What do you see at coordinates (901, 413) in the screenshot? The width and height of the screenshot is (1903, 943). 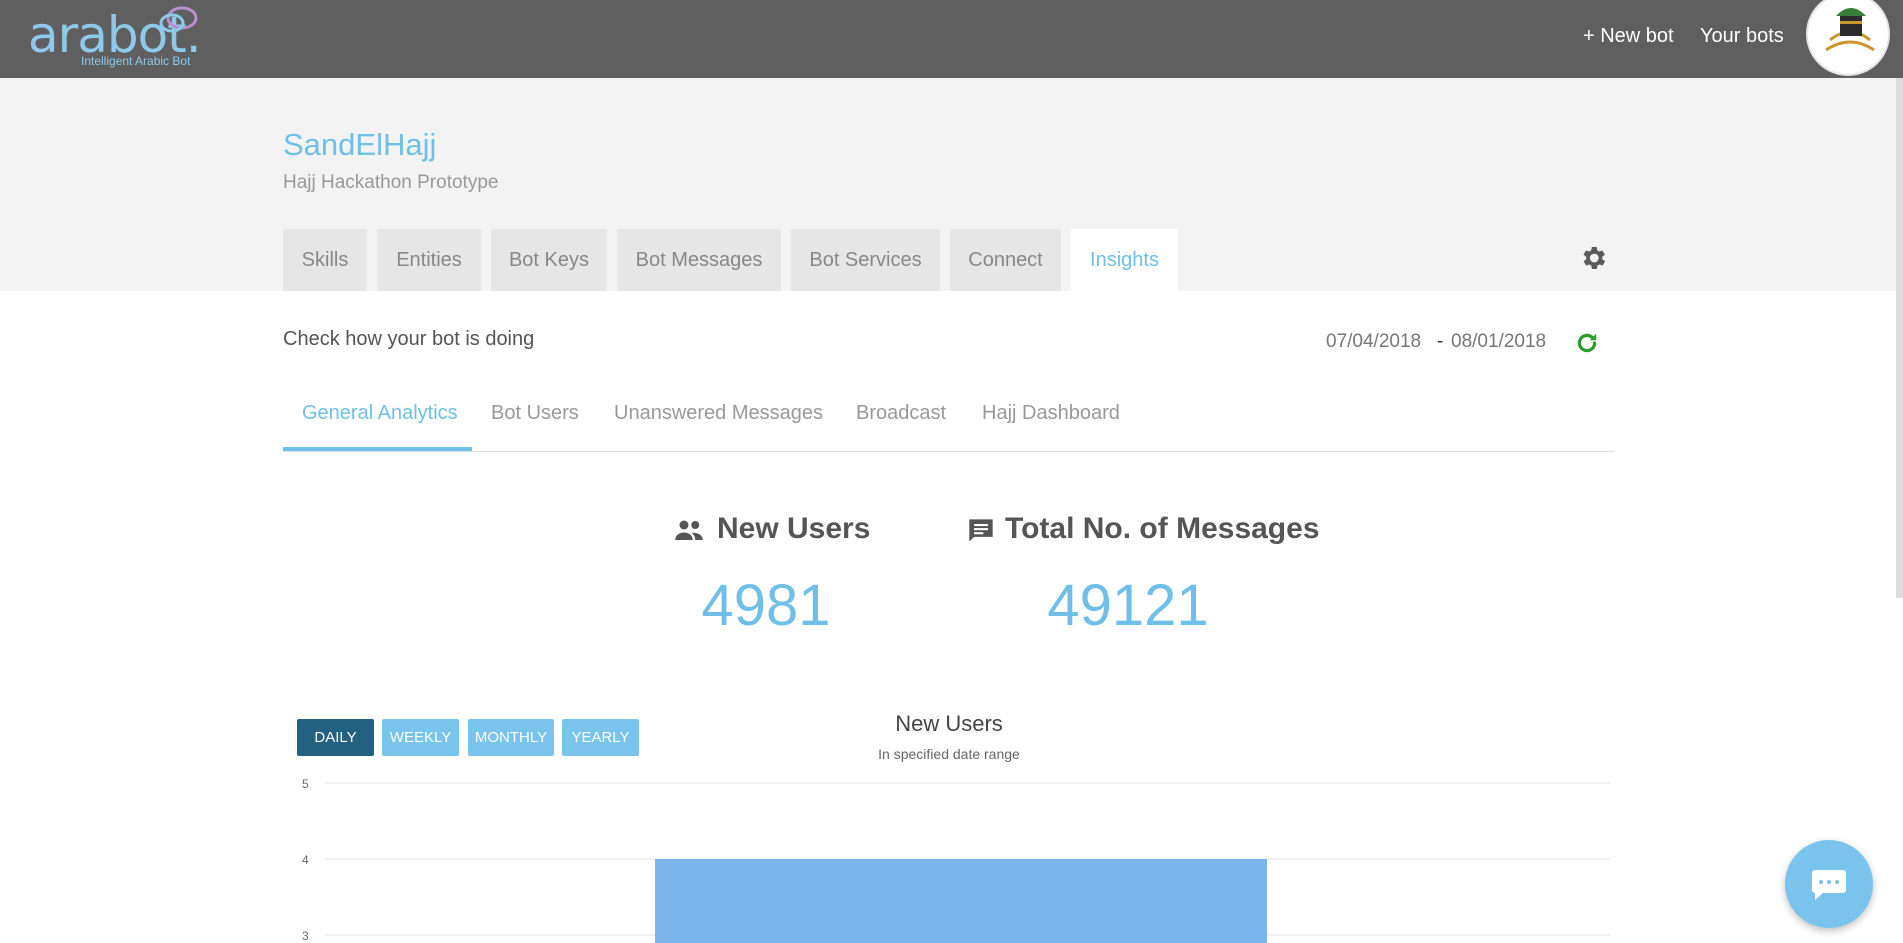 I see `tab-broadcast: Broadcast` at bounding box center [901, 413].